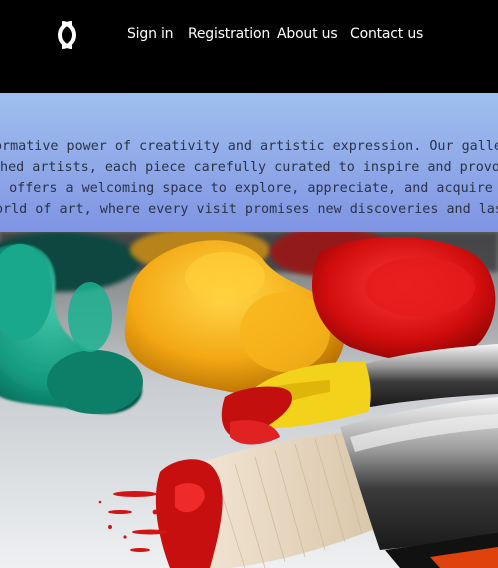 This screenshot has height=568, width=498. I want to click on brand-logo-icon, so click(67, 35).